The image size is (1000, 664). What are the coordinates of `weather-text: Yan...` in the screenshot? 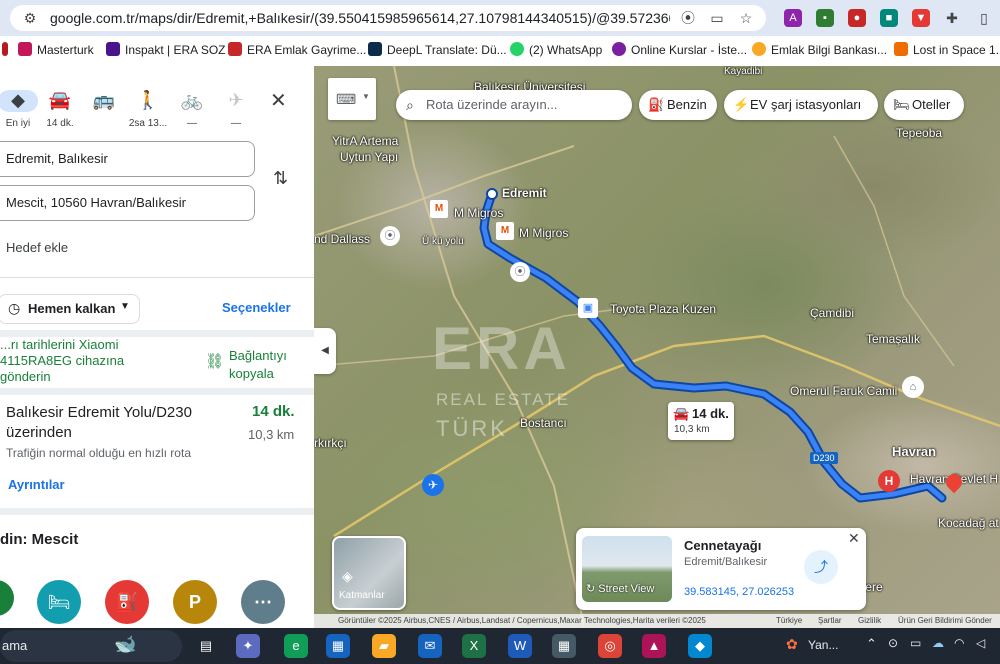 It's located at (823, 645).